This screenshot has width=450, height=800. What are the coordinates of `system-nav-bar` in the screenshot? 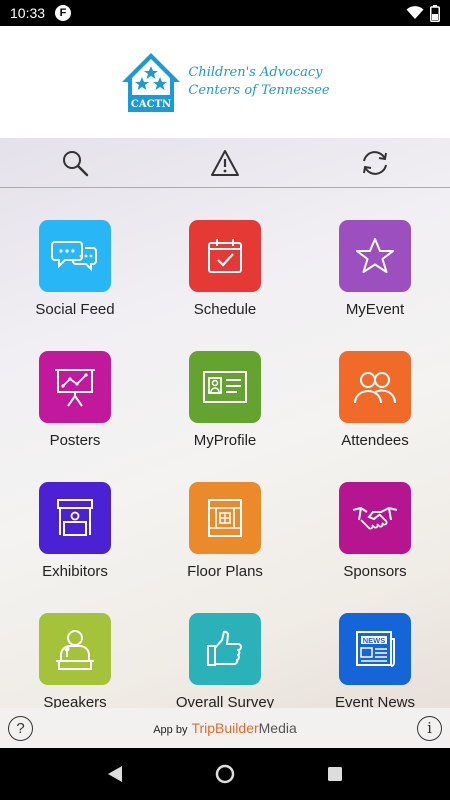 It's located at (225, 774).